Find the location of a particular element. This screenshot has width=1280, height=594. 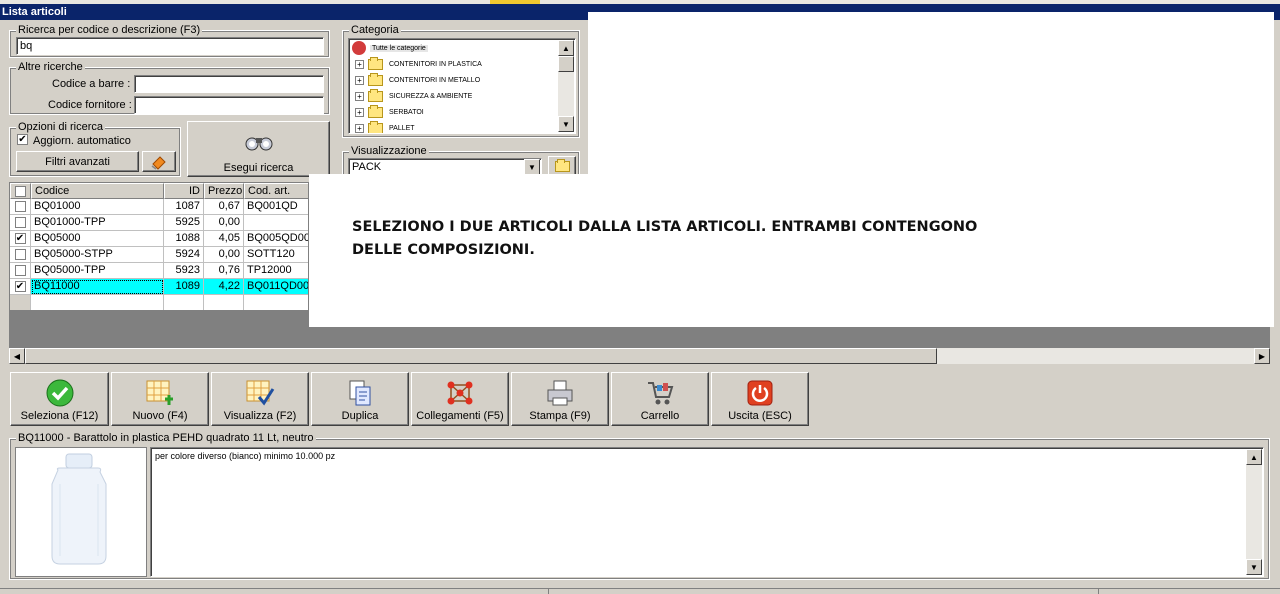

exit-button-label: Uscita (ESC) is located at coordinates (760, 416).